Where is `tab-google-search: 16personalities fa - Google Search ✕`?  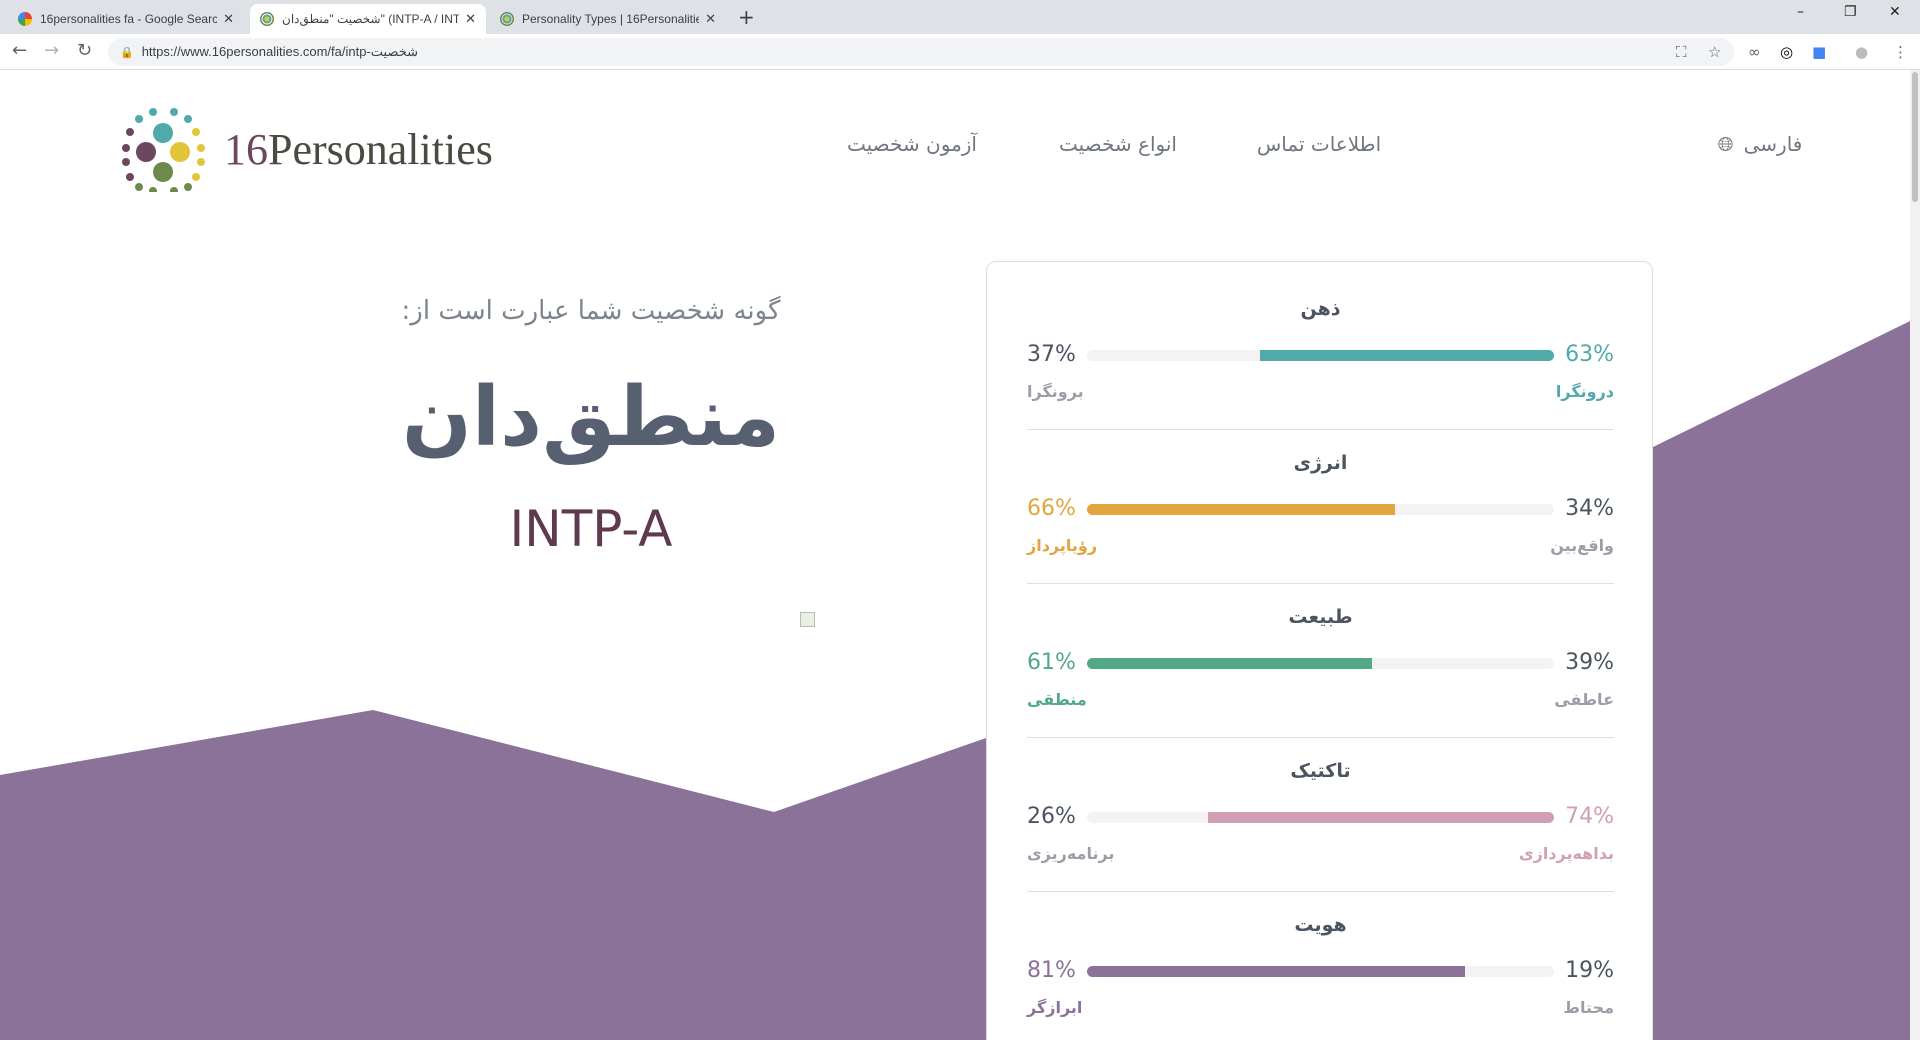 tab-google-search: 16personalities fa - Google Search ✕ is located at coordinates (126, 19).